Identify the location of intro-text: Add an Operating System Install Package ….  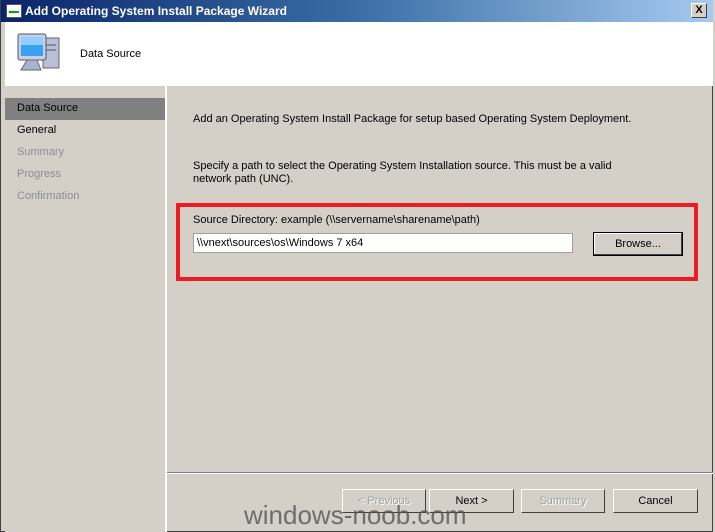
(412, 119).